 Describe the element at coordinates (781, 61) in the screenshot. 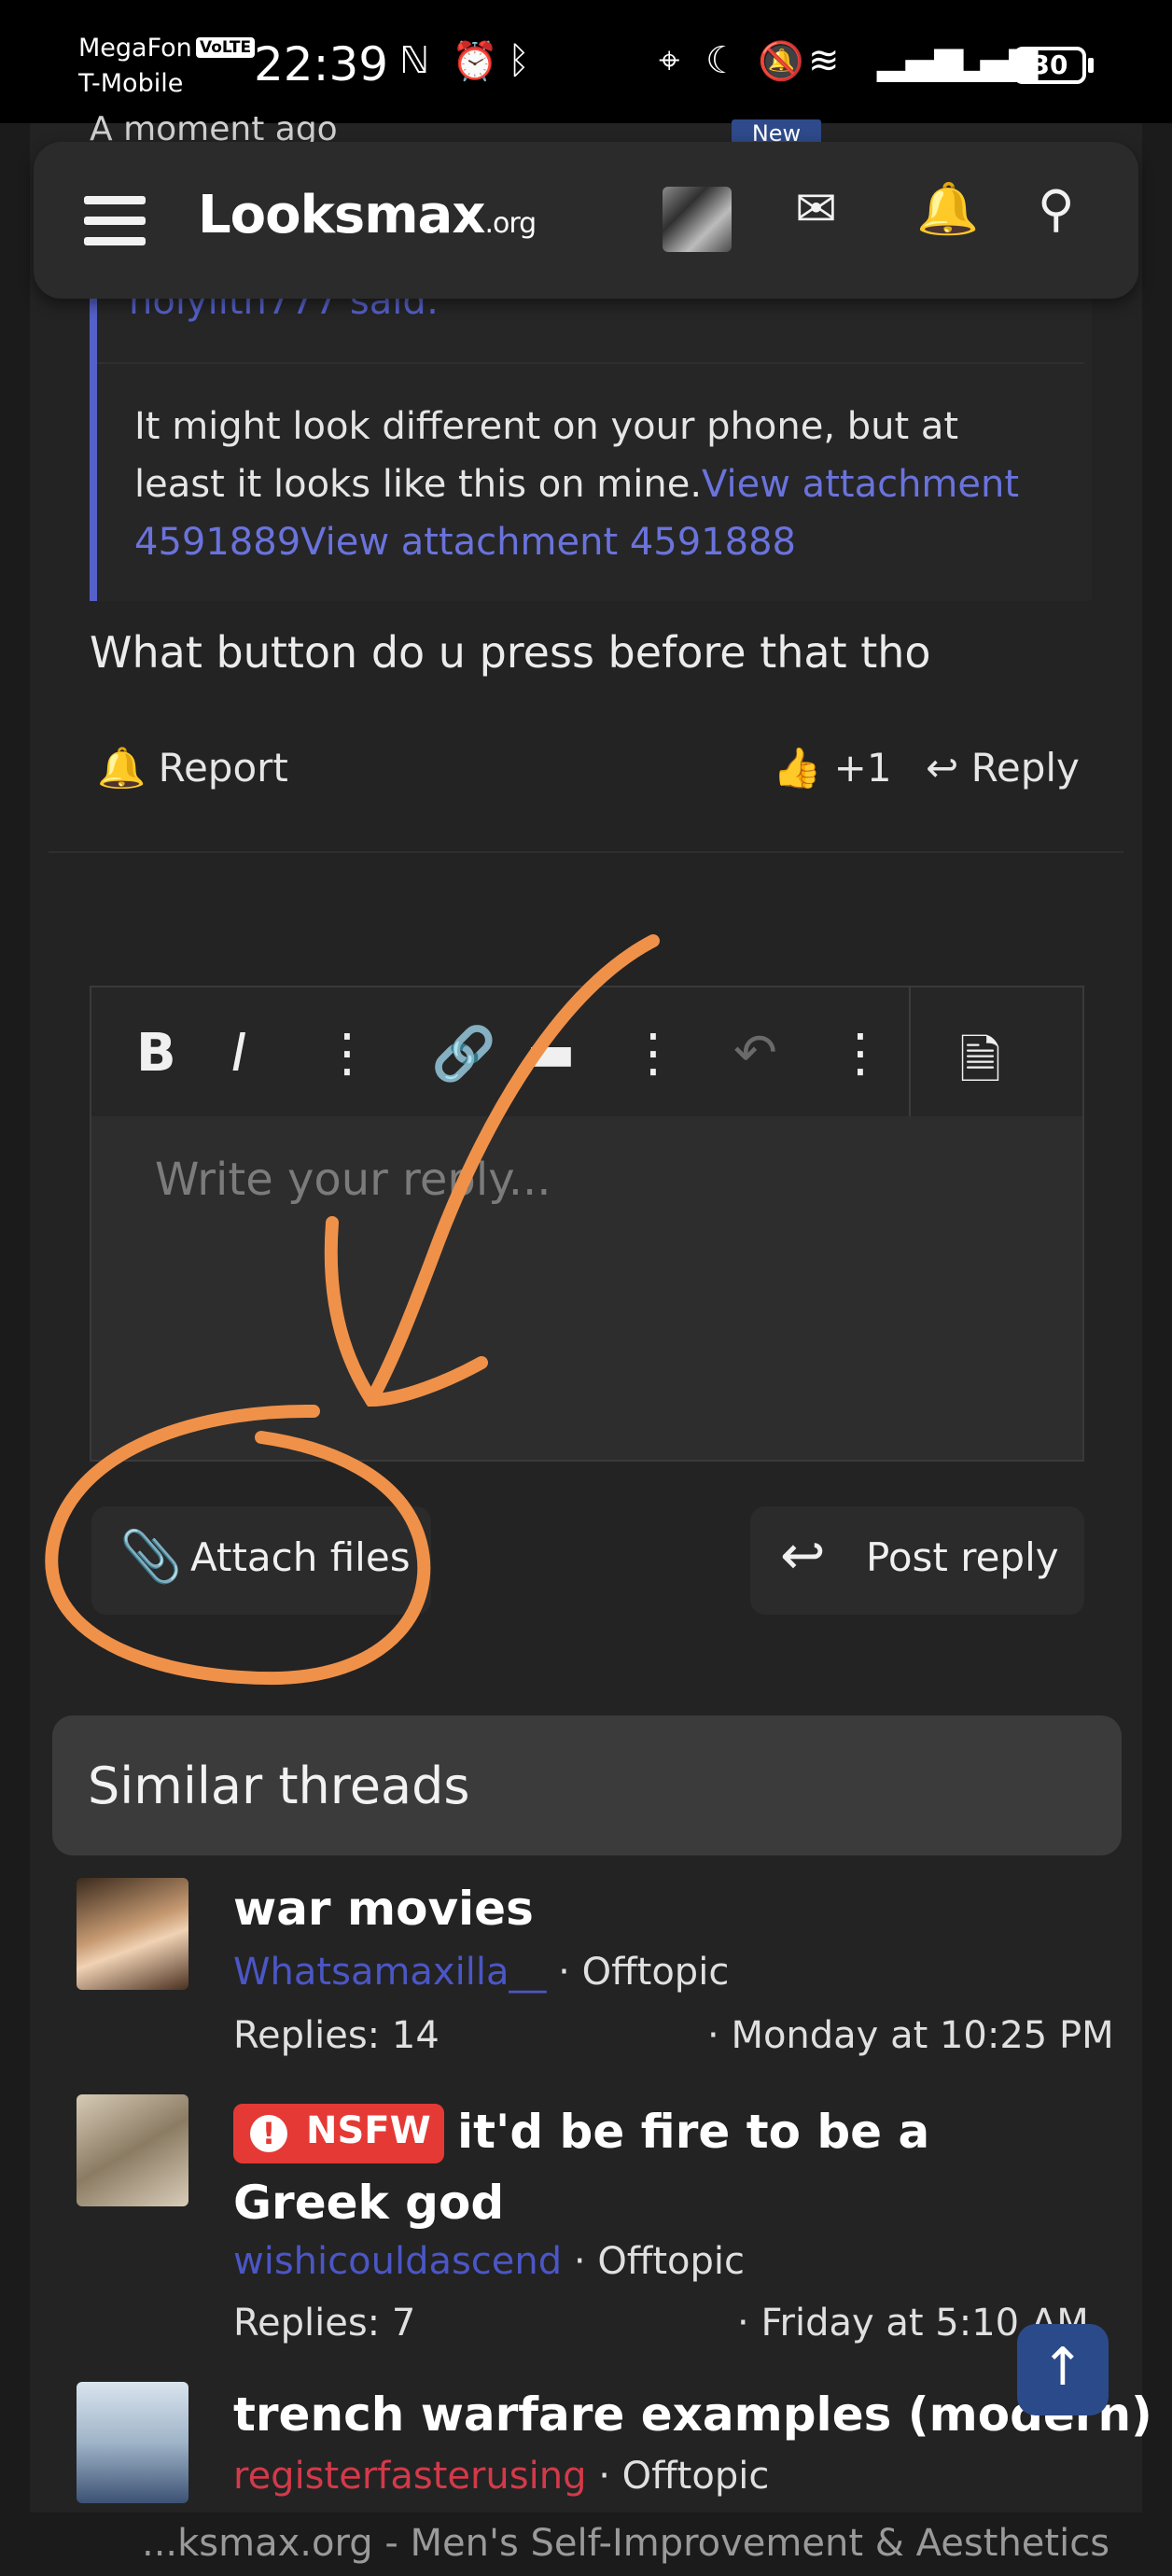

I see `mute-icon: 🔕` at that location.